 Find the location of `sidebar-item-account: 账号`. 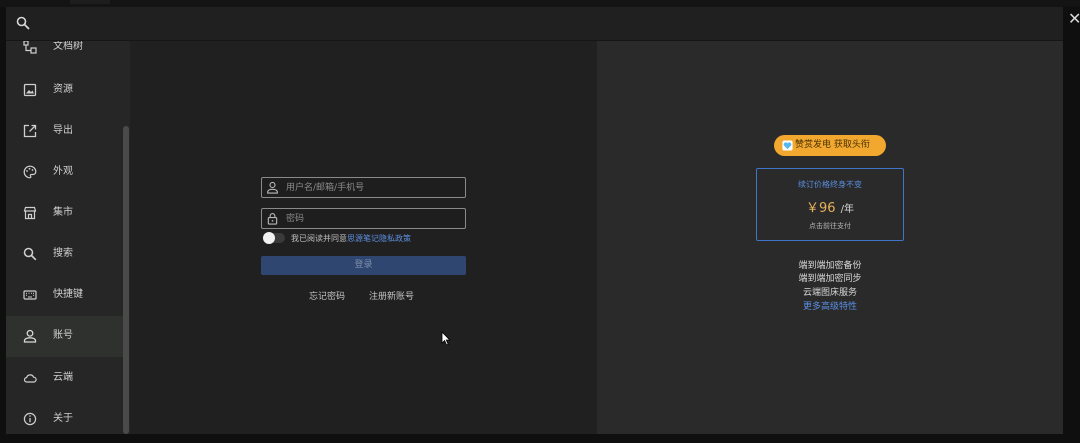

sidebar-item-account: 账号 is located at coordinates (64, 336).